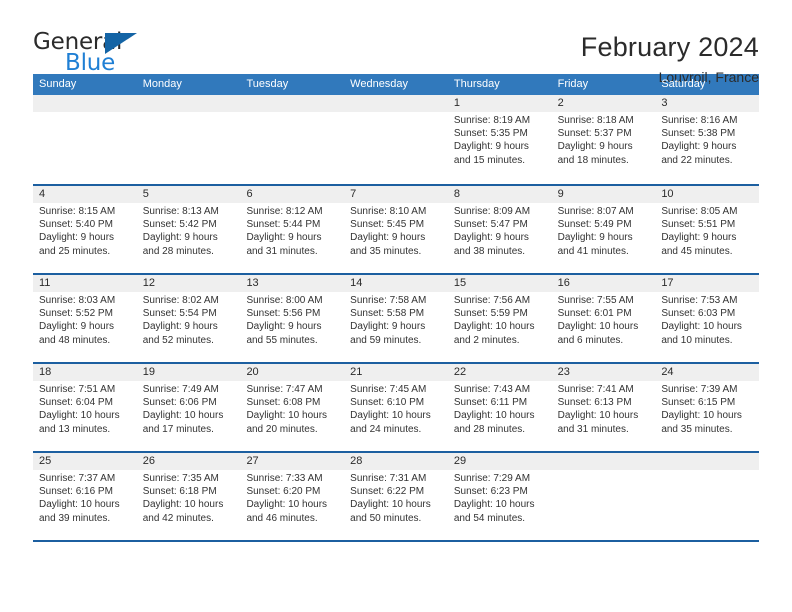 The height and width of the screenshot is (612, 792). What do you see at coordinates (595, 211) in the screenshot?
I see `day-detail-line: Sunrise: 8:07 AM` at bounding box center [595, 211].